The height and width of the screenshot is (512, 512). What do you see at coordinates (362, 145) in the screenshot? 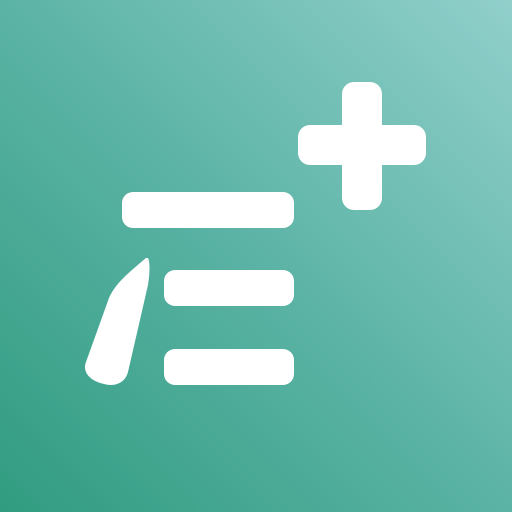
I see `plus-horizontal-bar` at bounding box center [362, 145].